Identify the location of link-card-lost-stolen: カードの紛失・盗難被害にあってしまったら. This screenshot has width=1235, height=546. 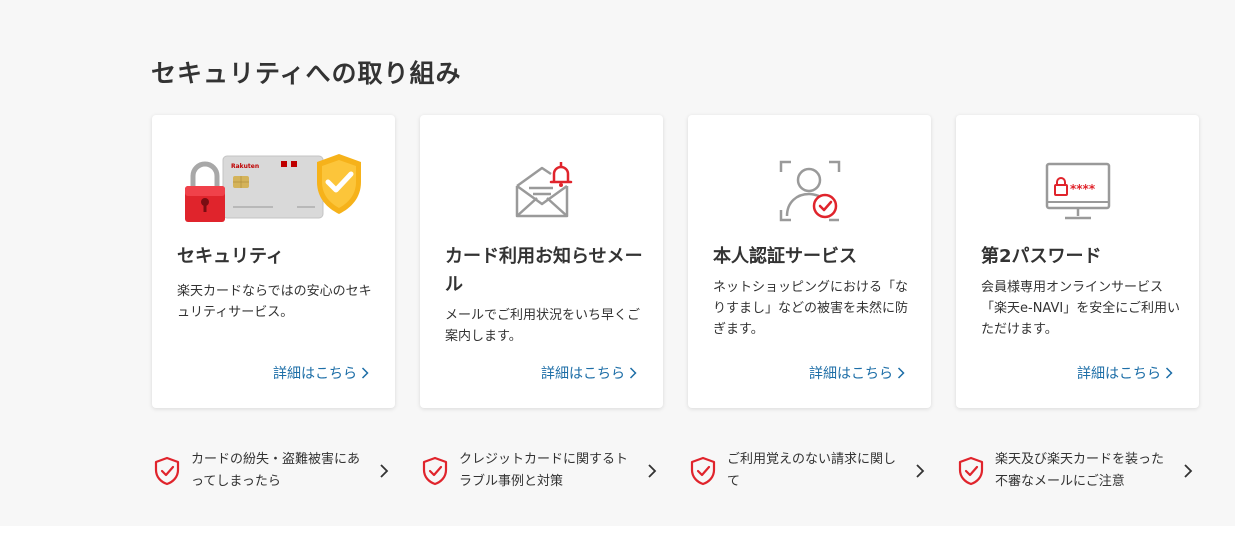
(273, 471).